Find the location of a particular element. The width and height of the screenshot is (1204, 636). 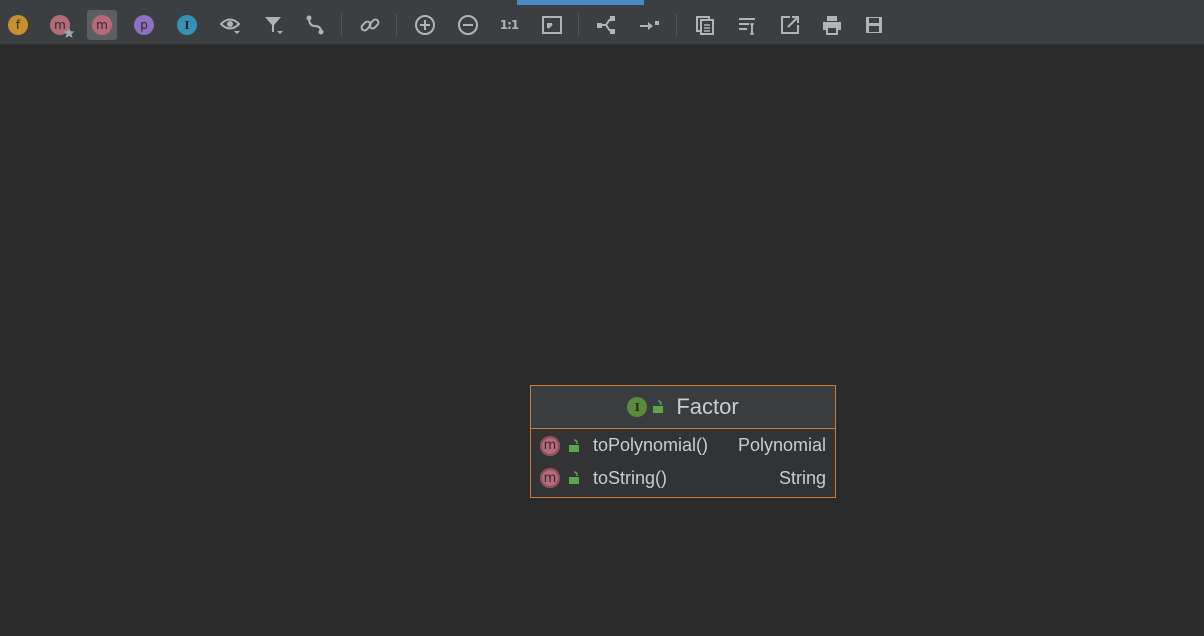

save-icon is located at coordinates (874, 25).